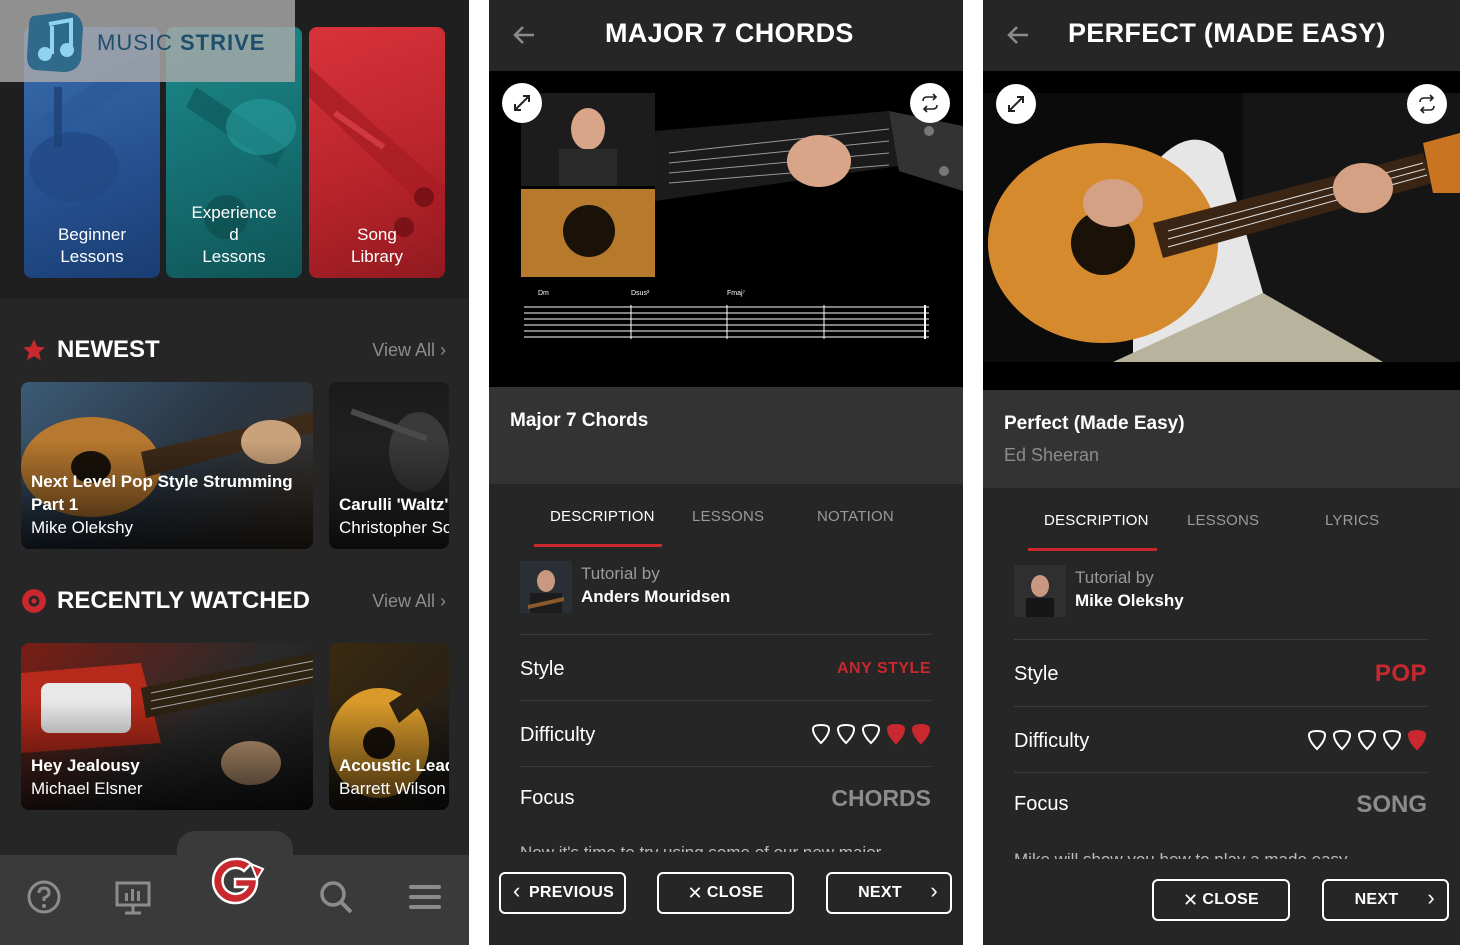  Describe the element at coordinates (409, 601) in the screenshot. I see `view-all-recent-link: View All ›` at that location.